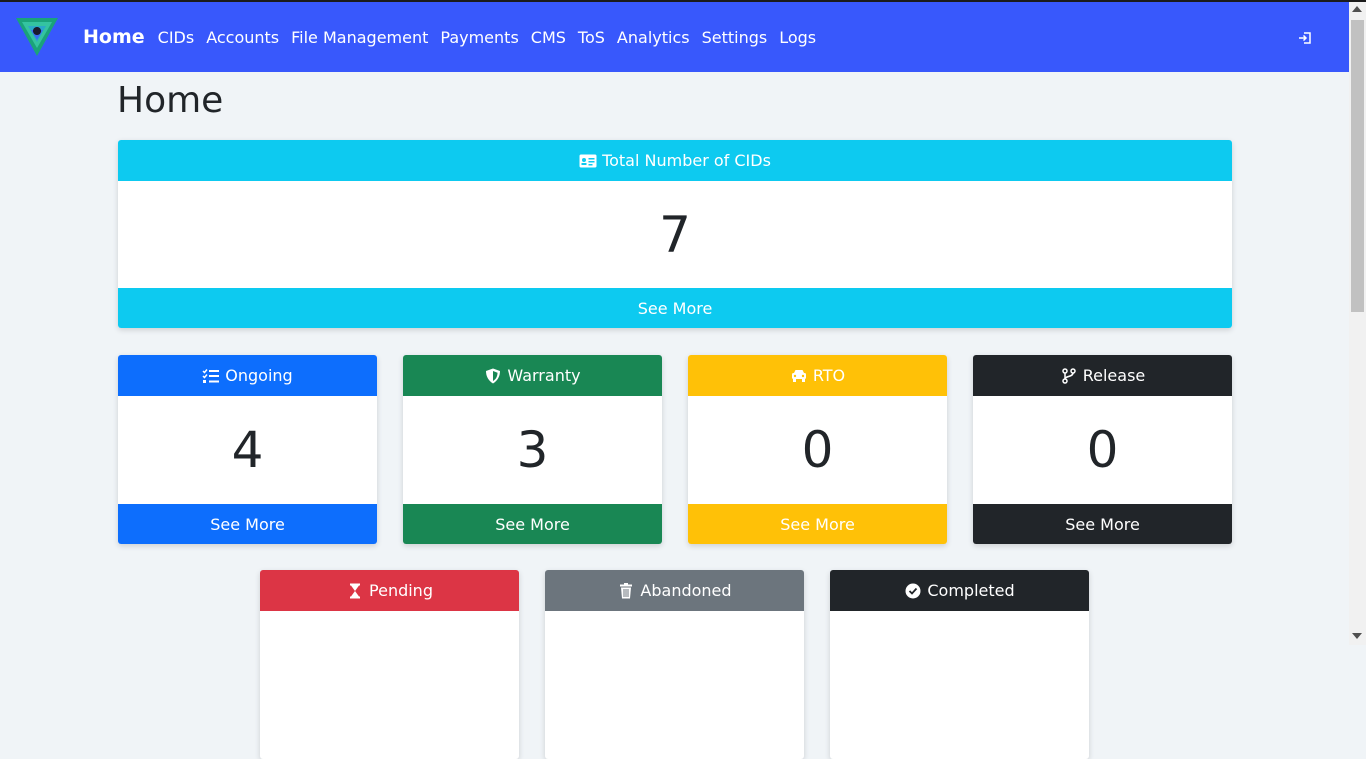 The width and height of the screenshot is (1366, 759). Describe the element at coordinates (686, 590) in the screenshot. I see `card-title: Abandoned` at that location.